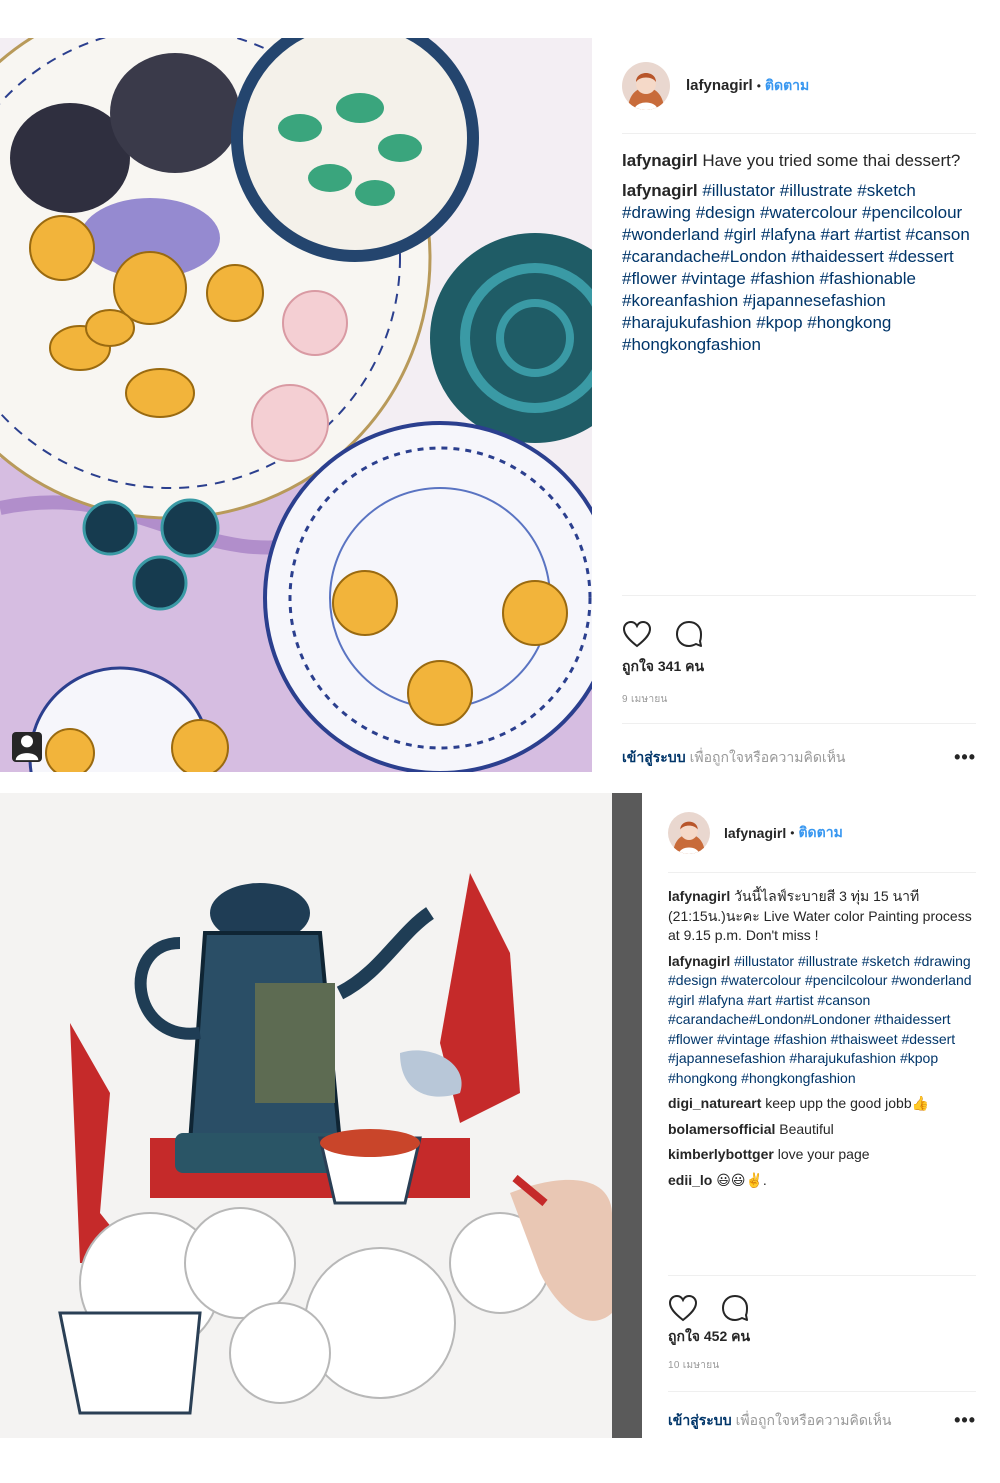 This screenshot has height=1483, width=1000. Describe the element at coordinates (741, 1179) in the screenshot. I see `comment-text: 😃😃✌️.` at that location.